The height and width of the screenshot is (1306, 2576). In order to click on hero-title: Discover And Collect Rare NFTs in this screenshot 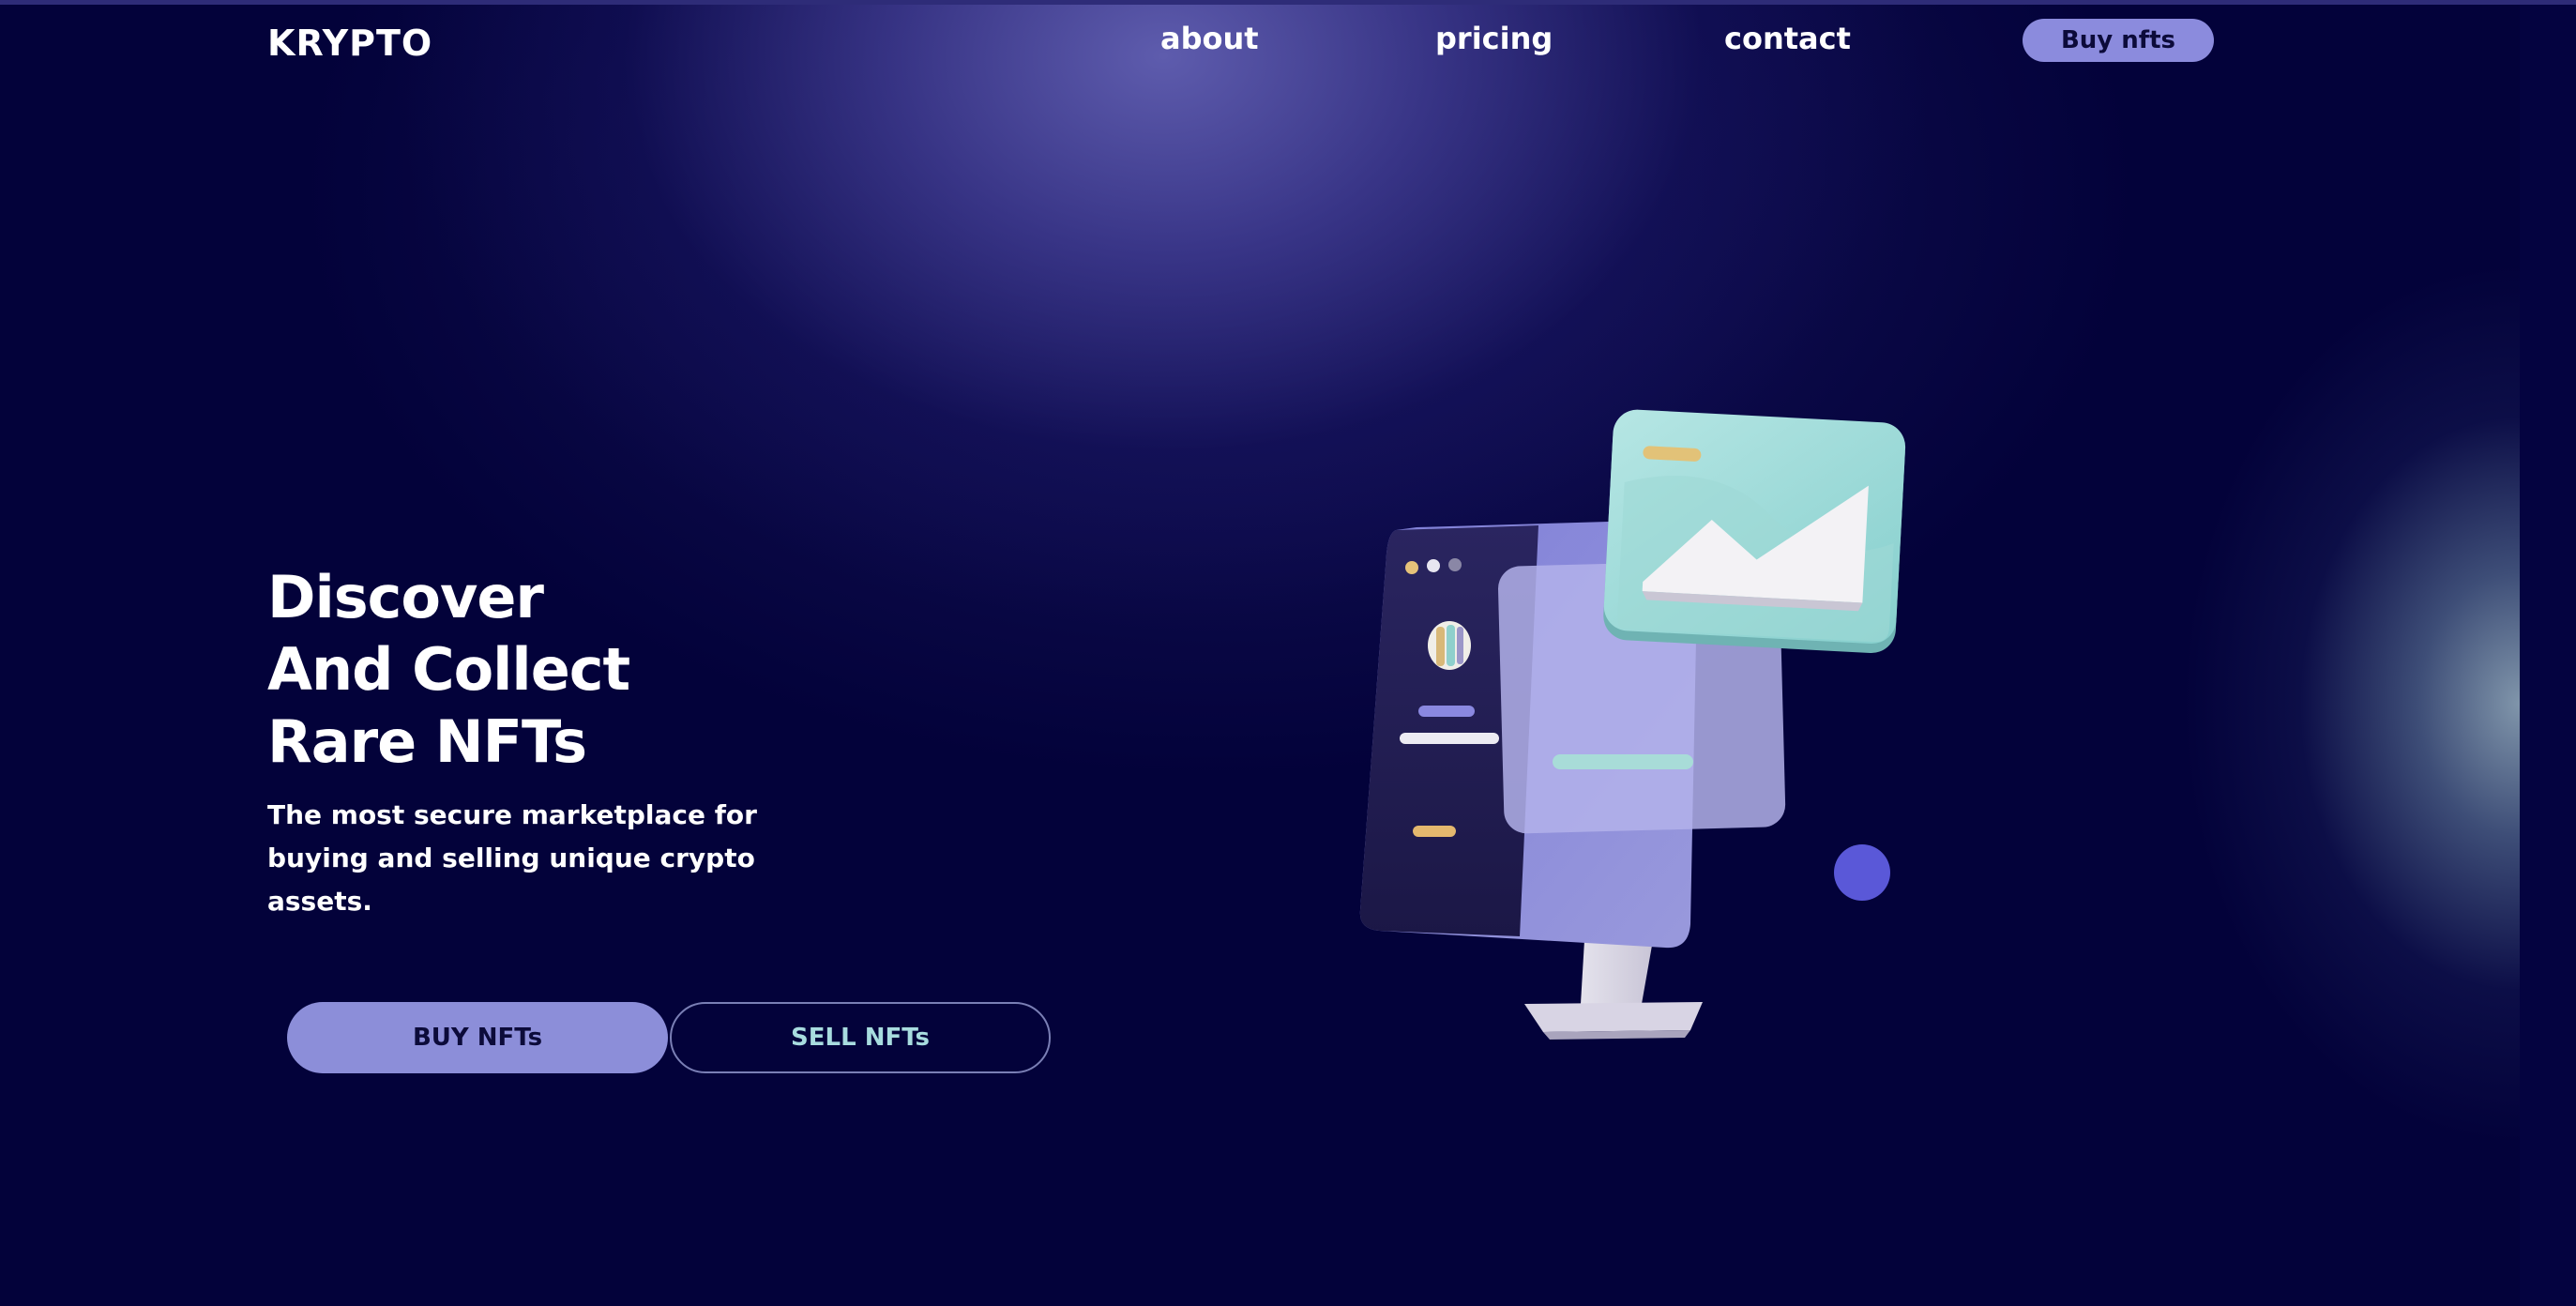, I will do `click(449, 669)`.